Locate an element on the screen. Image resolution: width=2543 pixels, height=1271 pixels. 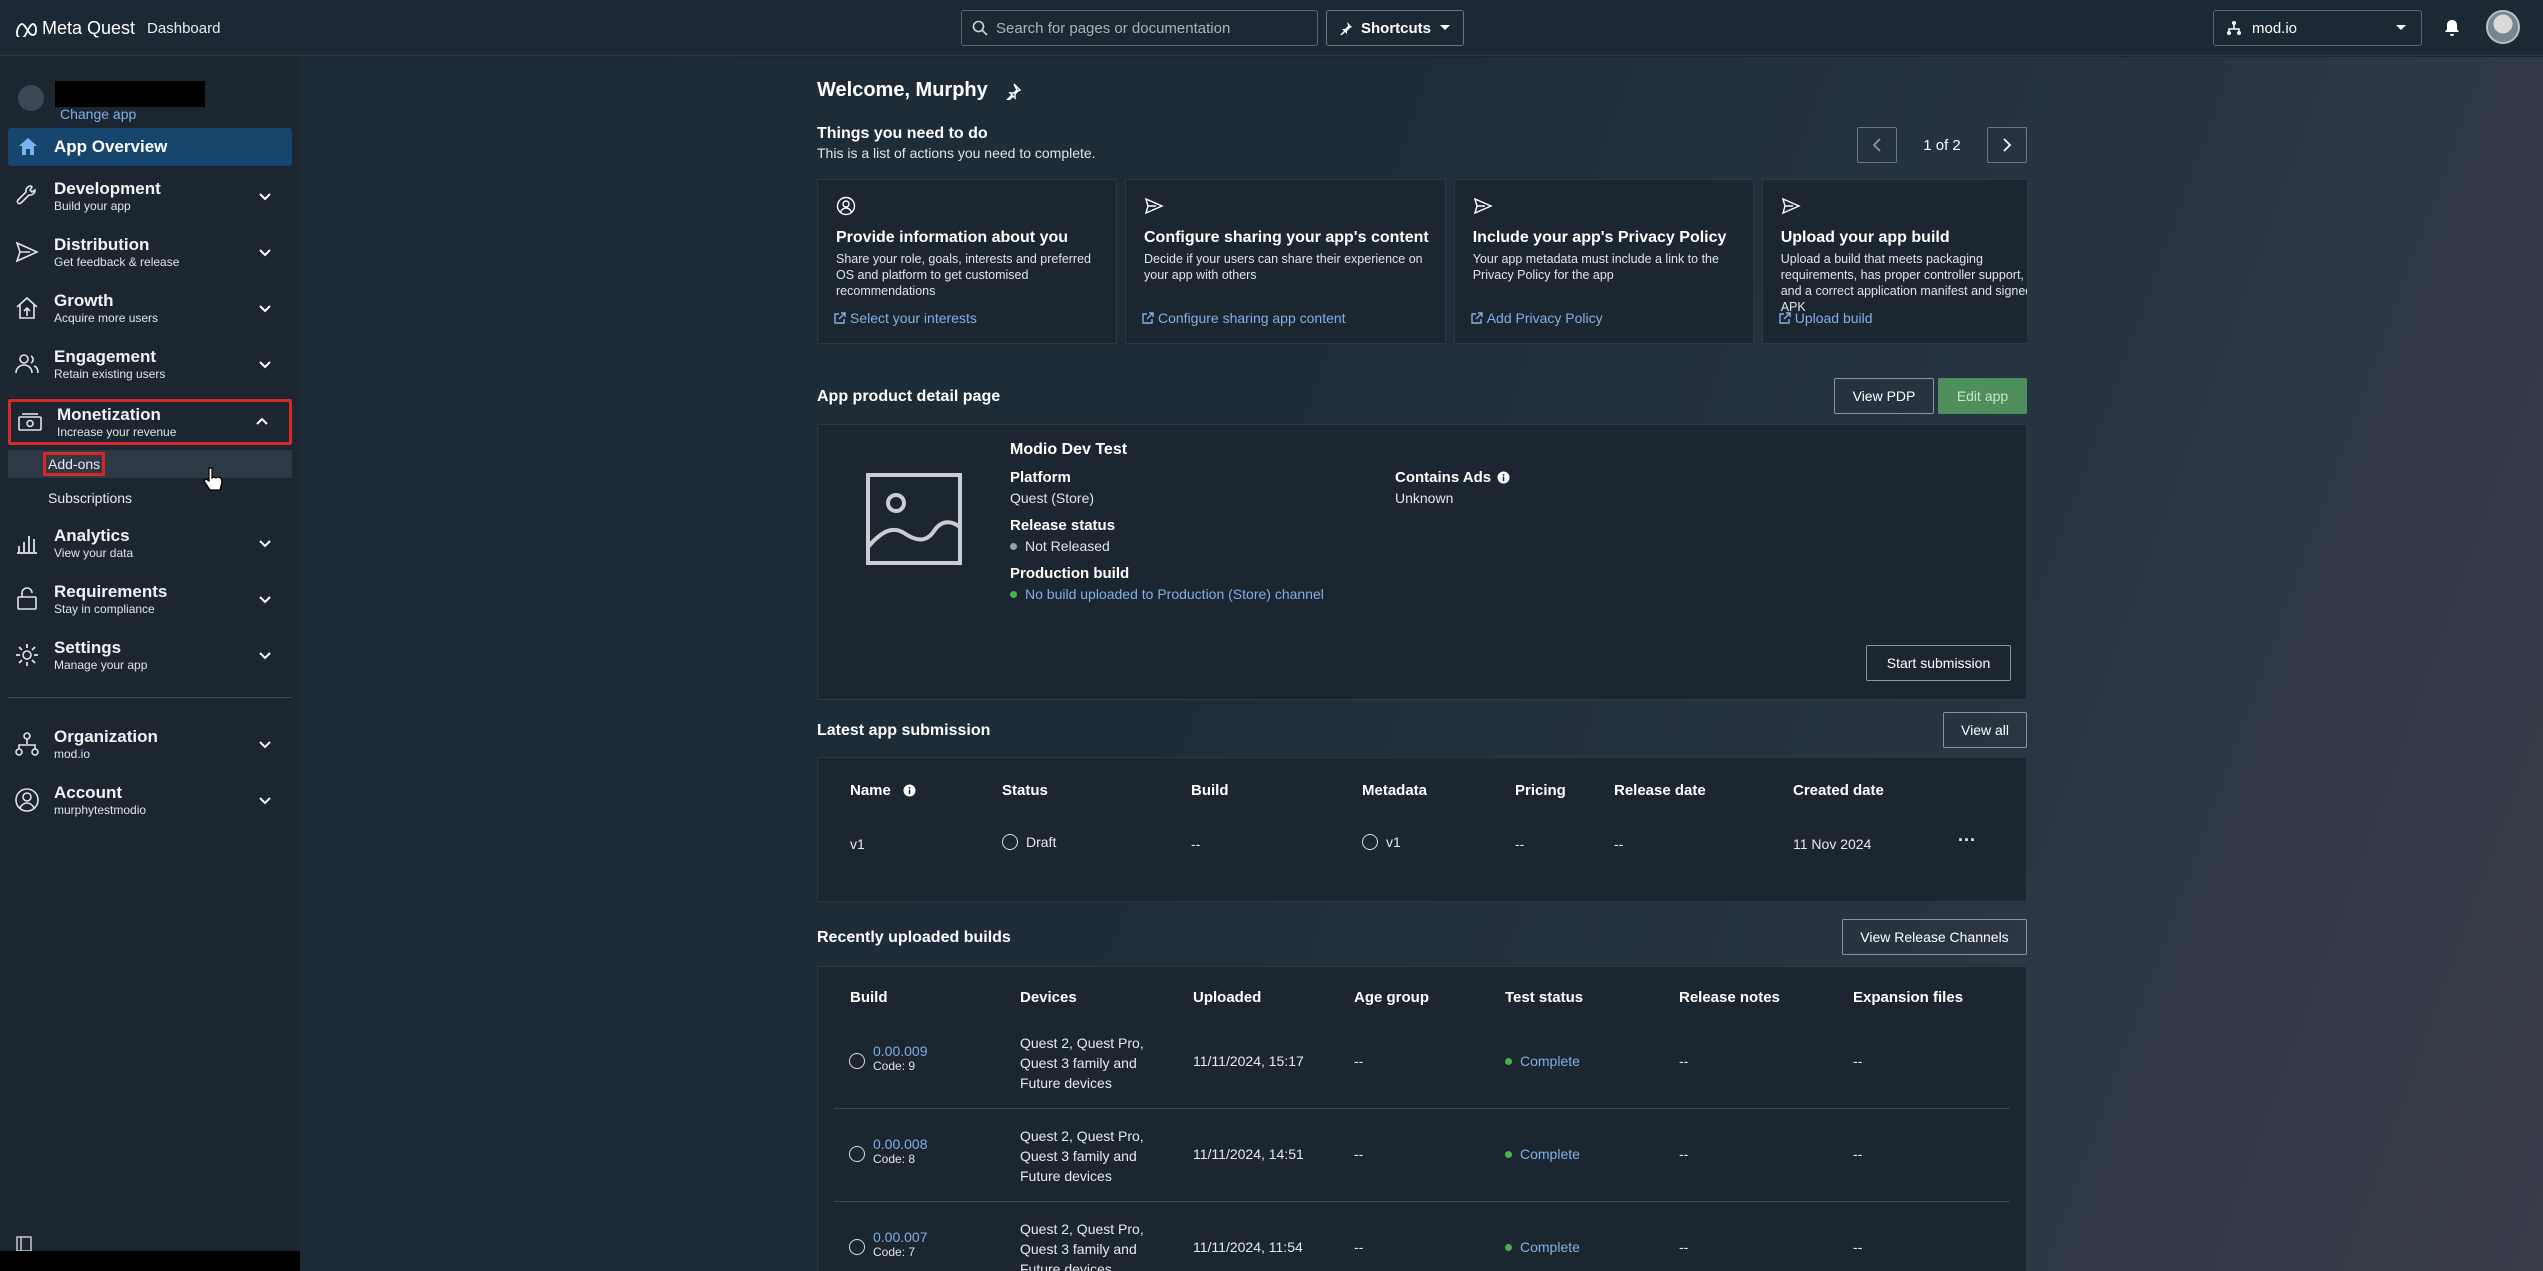
card-link: Upload build is located at coordinates (1826, 318).